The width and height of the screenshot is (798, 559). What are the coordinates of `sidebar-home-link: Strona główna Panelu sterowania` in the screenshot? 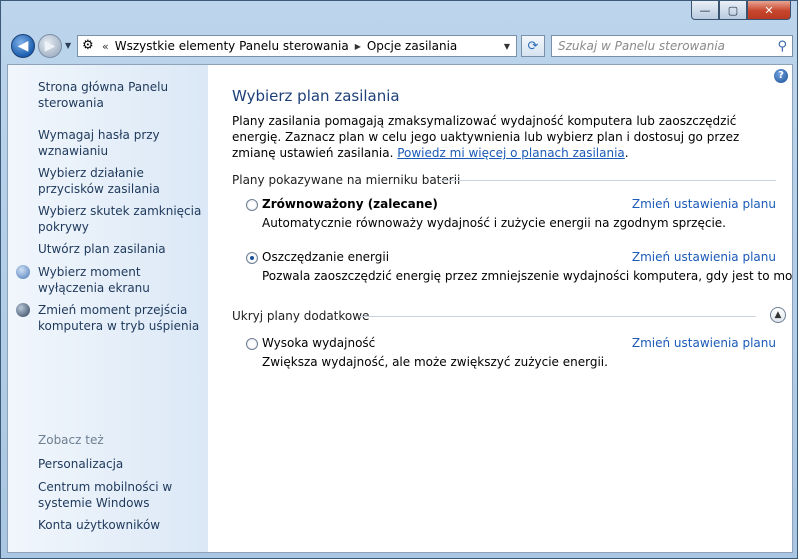 It's located at (120, 95).